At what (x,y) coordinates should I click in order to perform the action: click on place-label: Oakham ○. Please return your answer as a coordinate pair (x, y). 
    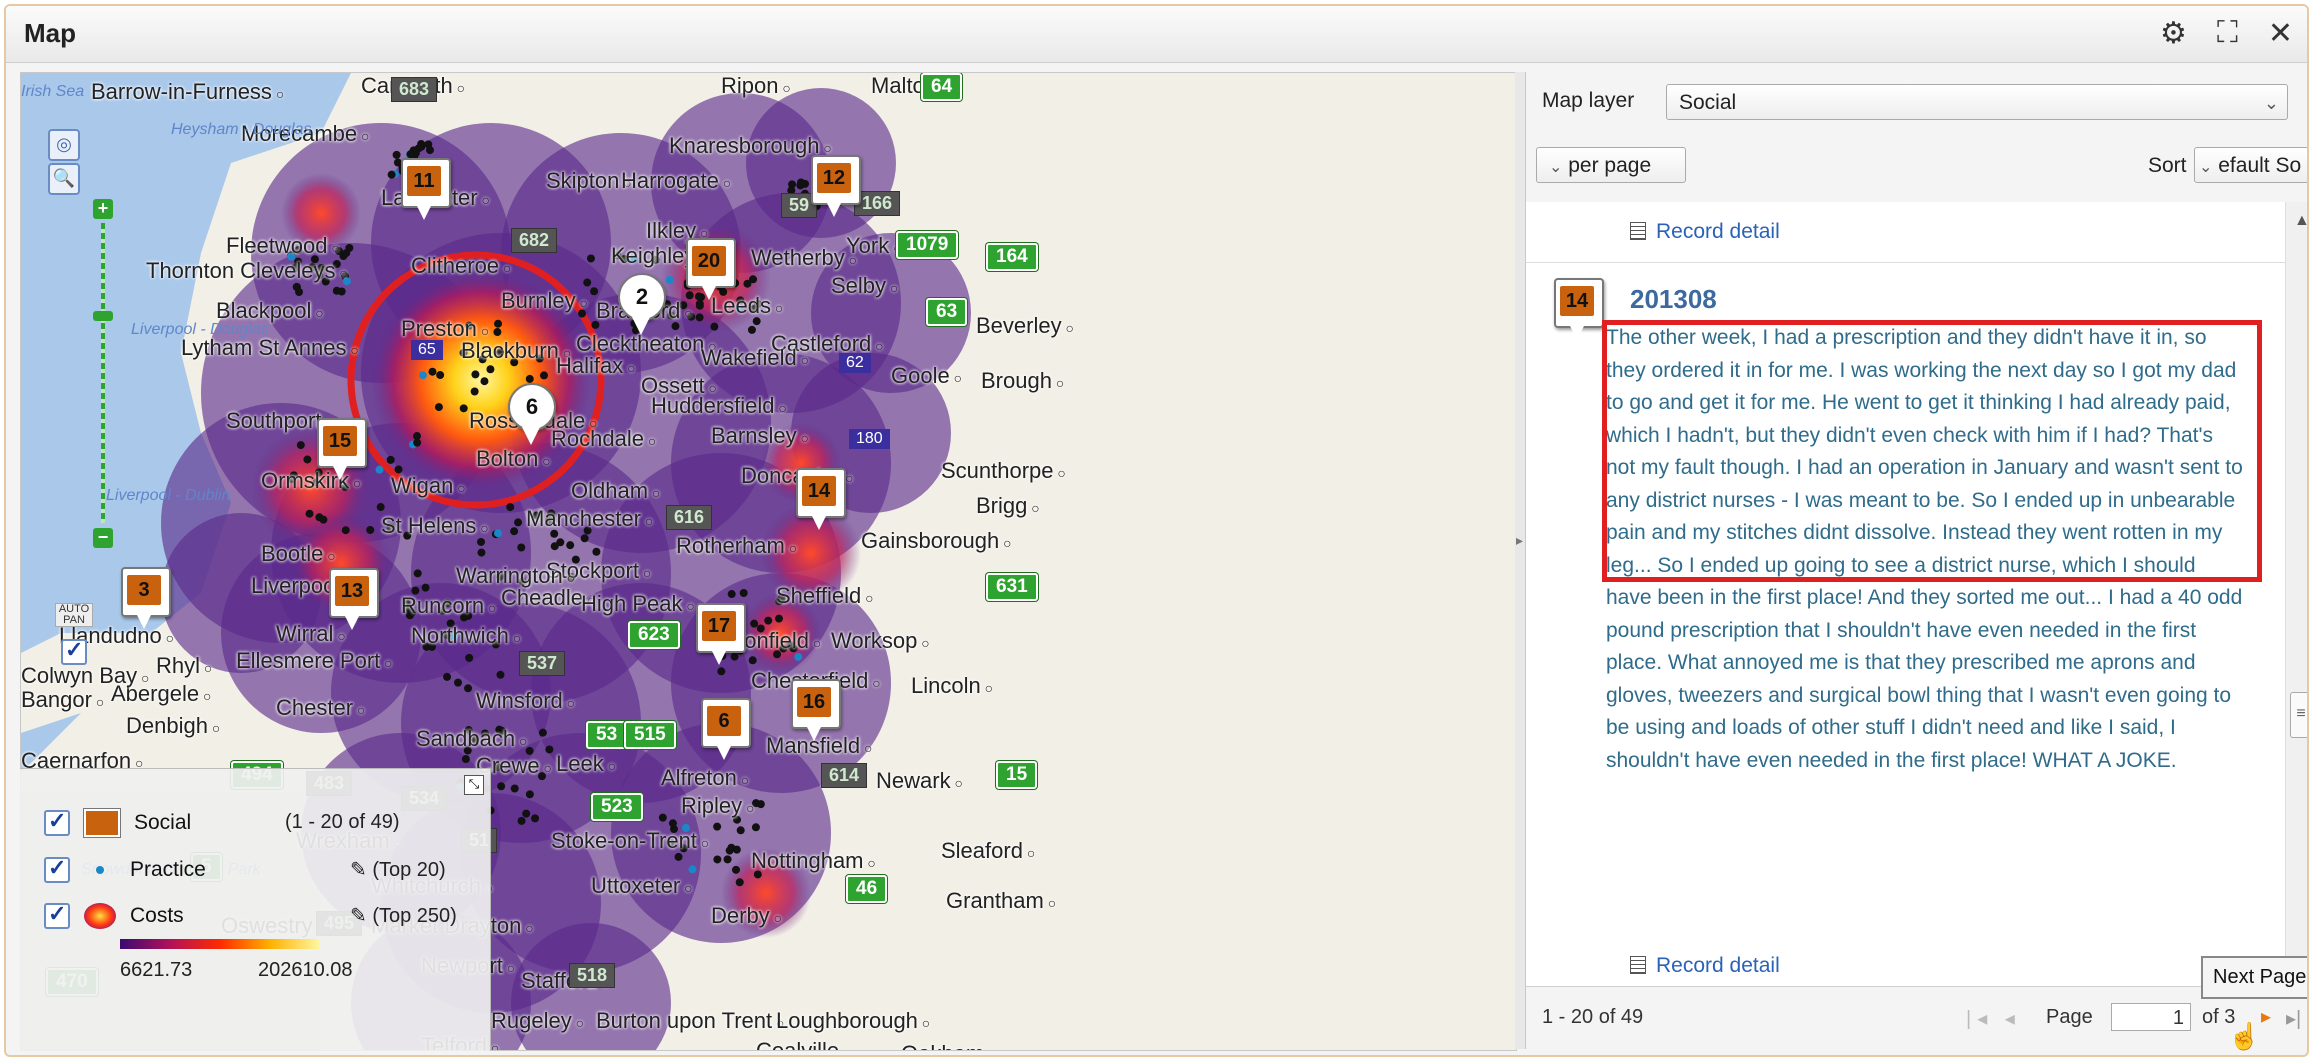
    Looking at the image, I should click on (949, 1045).